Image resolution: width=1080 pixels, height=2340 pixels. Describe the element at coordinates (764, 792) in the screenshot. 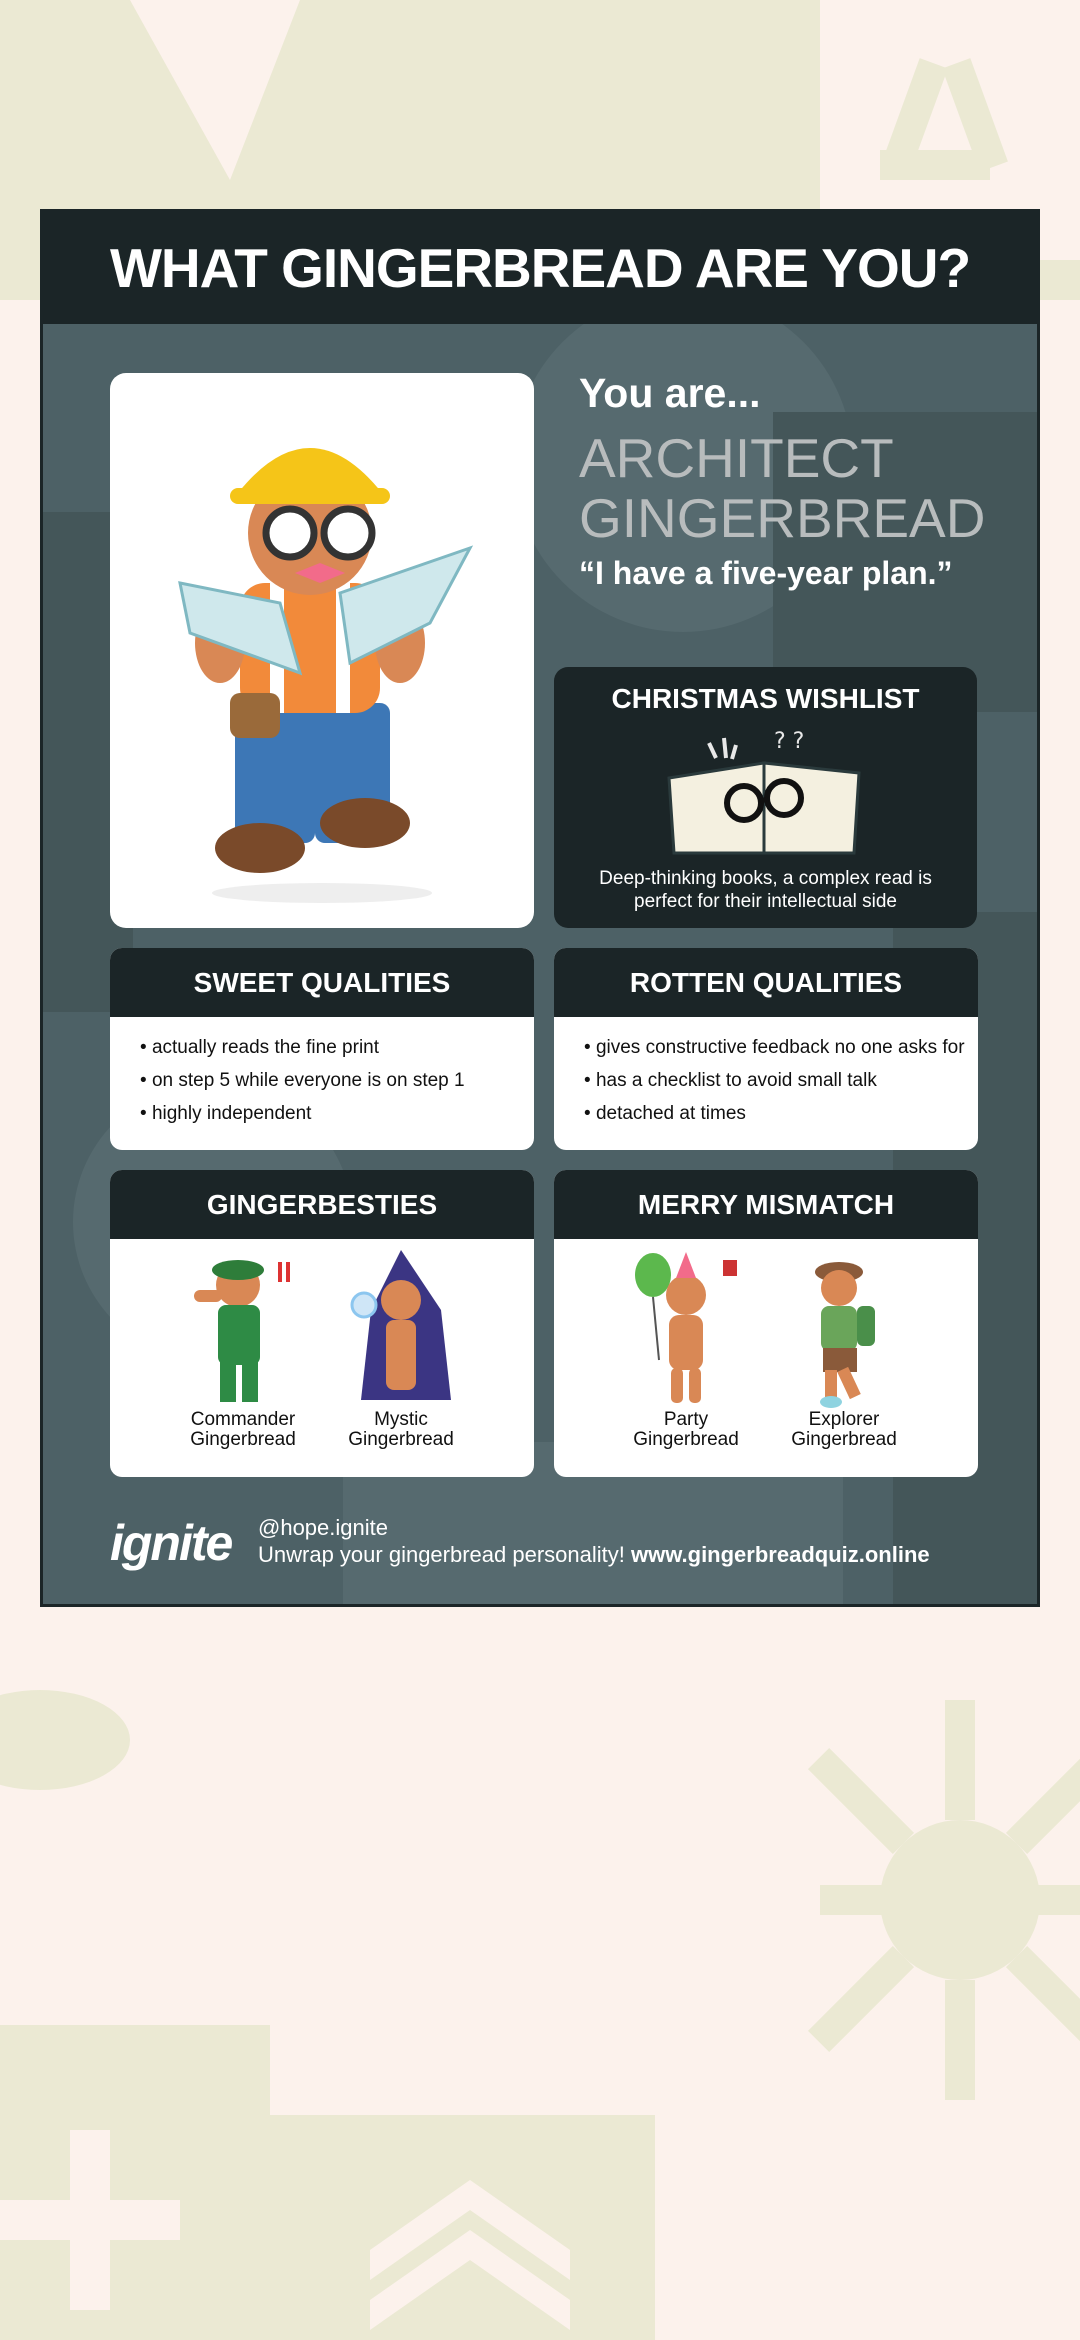

I see `book-glasses-icon: ? ?` at that location.